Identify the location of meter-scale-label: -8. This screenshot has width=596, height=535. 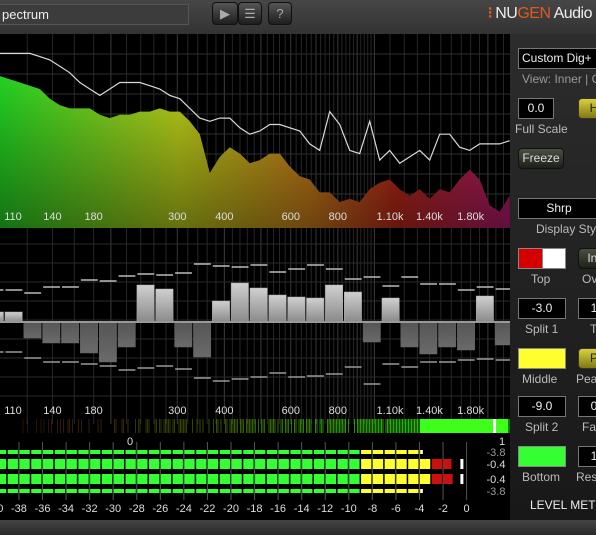
(372, 509).